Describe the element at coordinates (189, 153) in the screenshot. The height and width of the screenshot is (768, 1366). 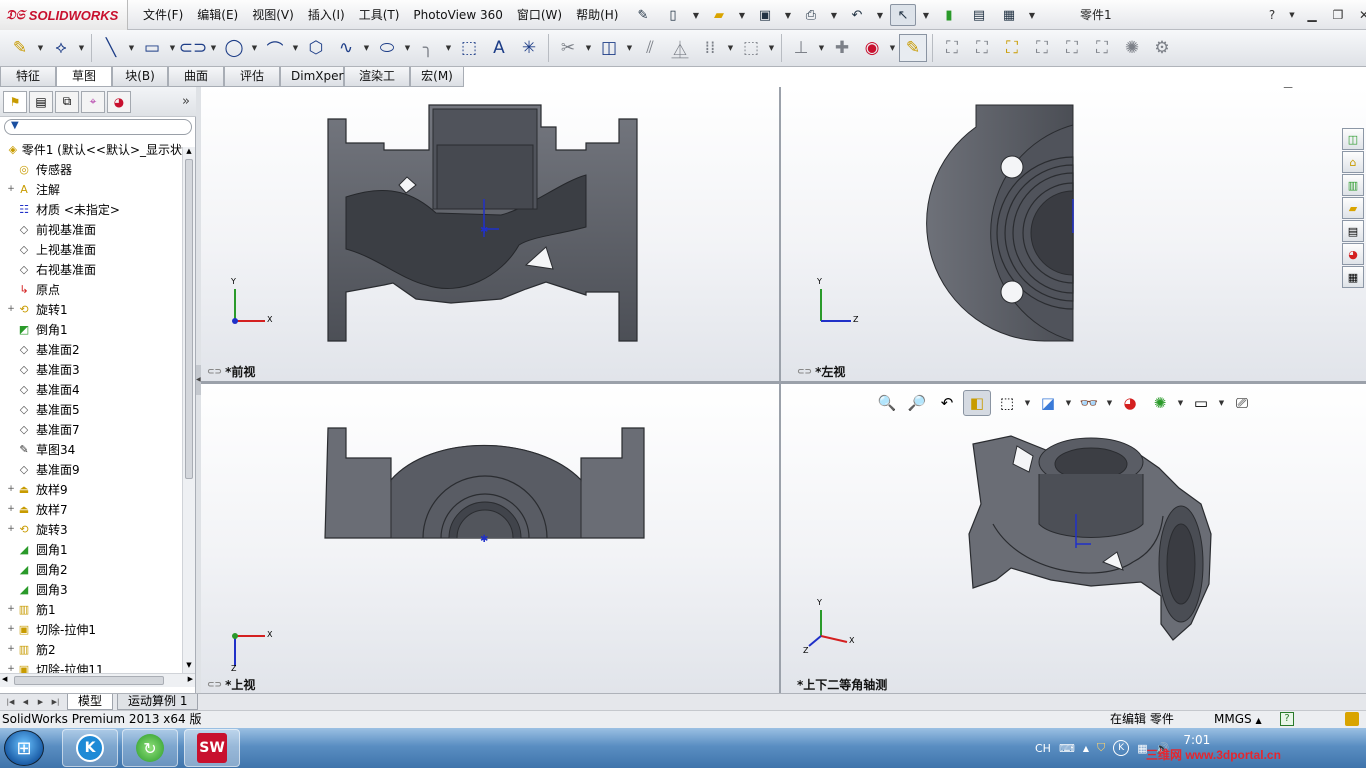
I see `scroll-up-arrow: ▲` at that location.